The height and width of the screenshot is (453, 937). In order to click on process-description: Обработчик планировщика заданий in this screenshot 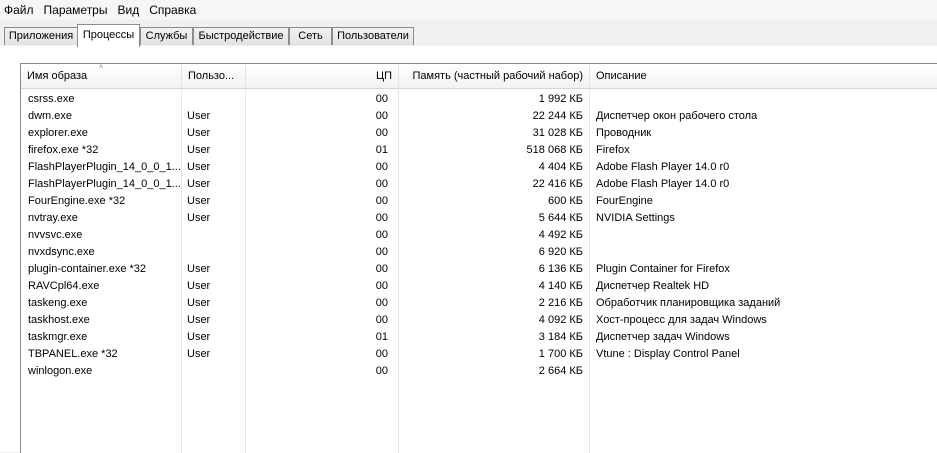, I will do `click(688, 303)`.